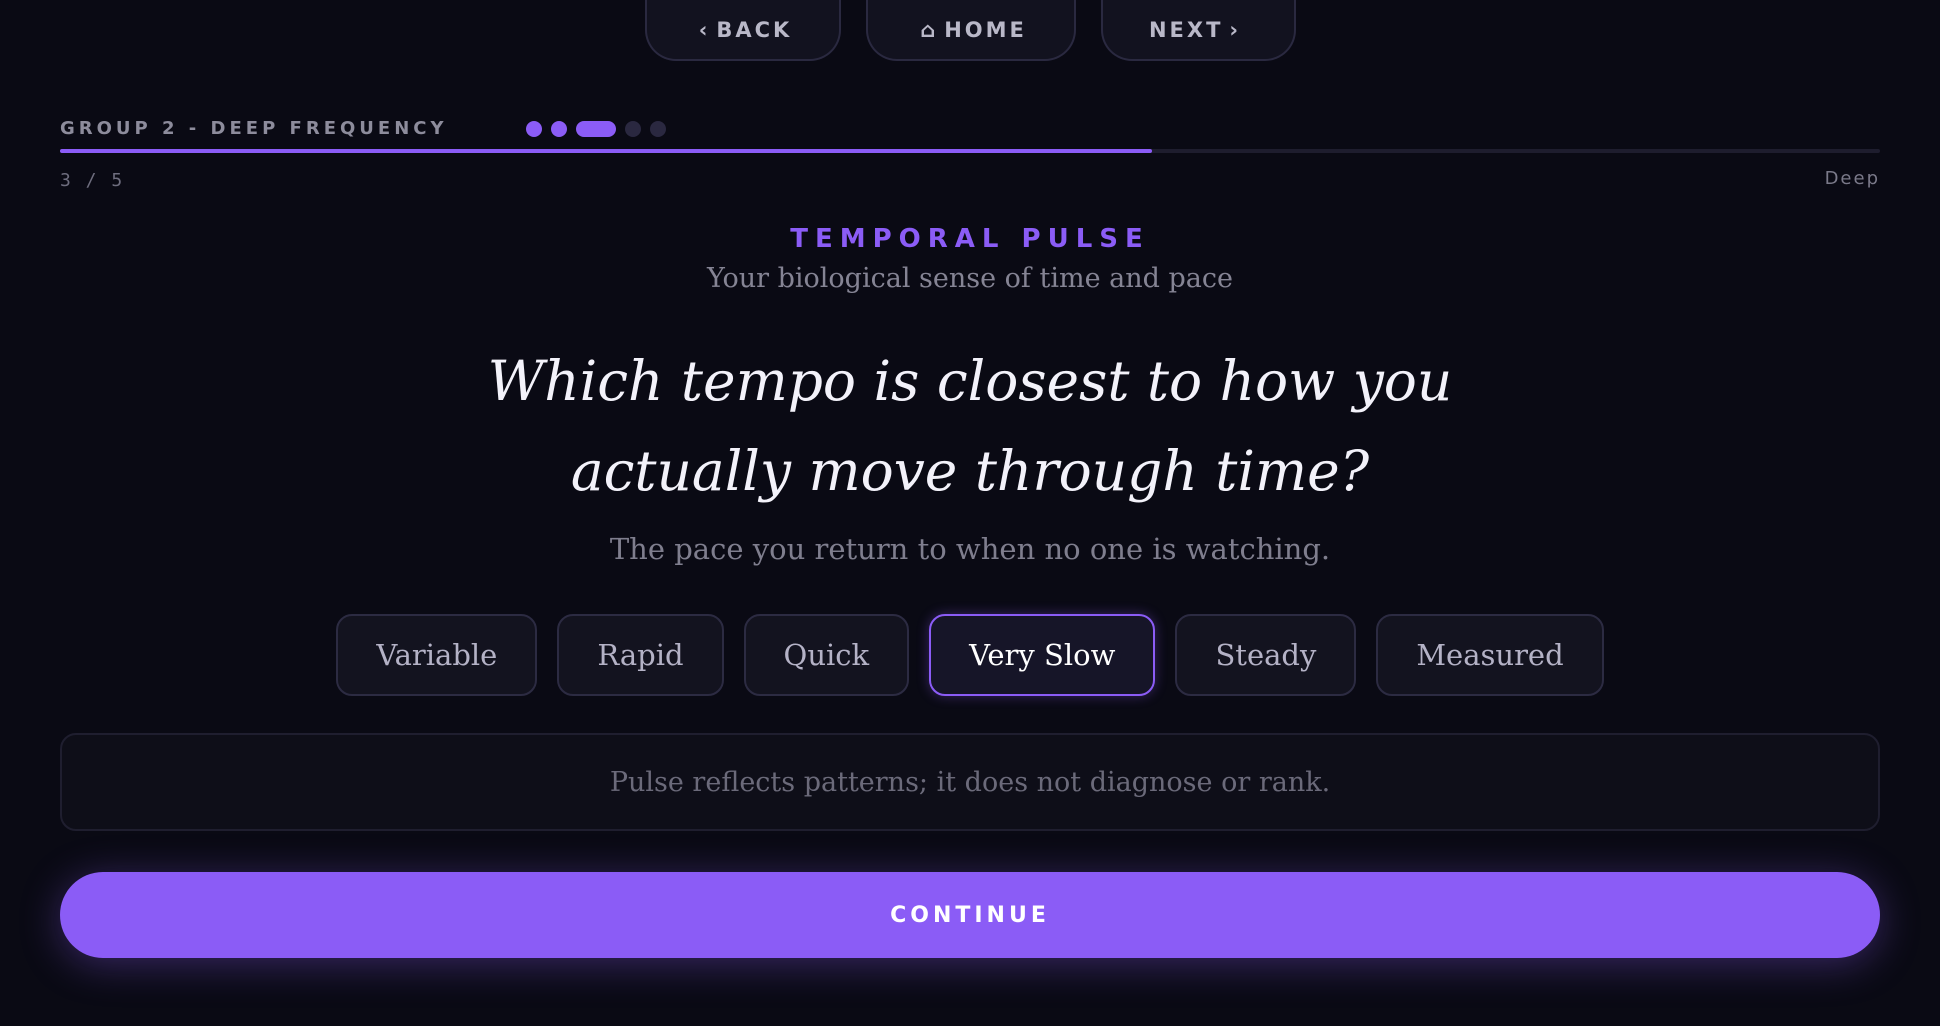 The height and width of the screenshot is (1026, 1940). I want to click on back-button: ‹ BACK, so click(742, 30).